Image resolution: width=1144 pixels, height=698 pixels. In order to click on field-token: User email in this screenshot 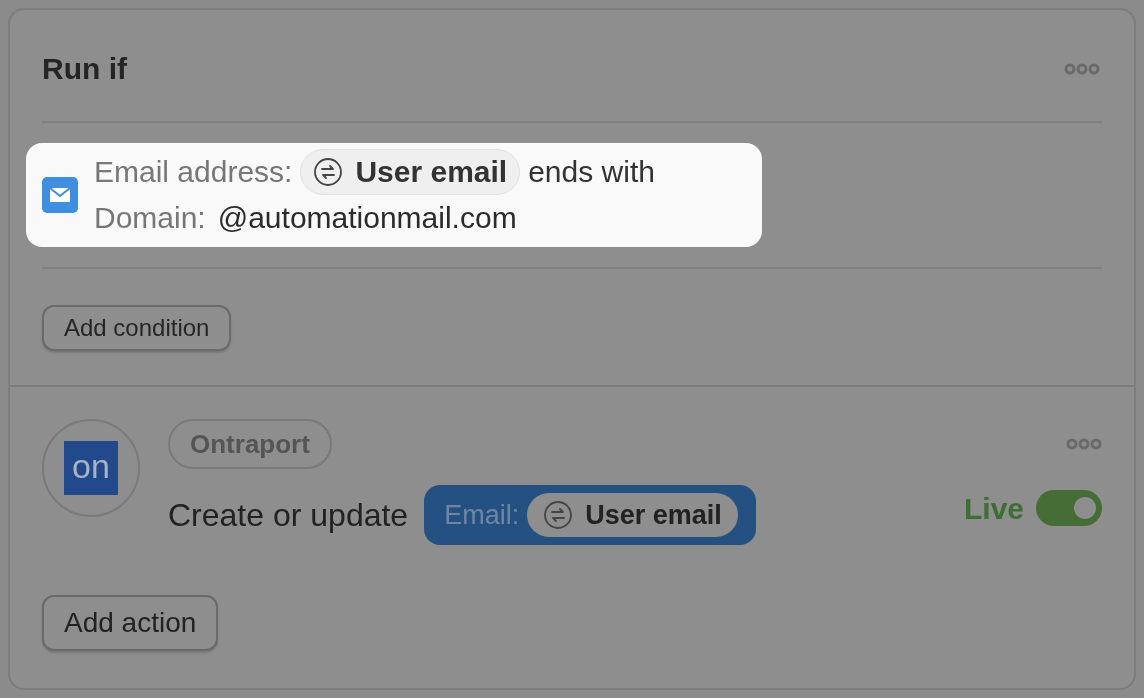, I will do `click(410, 172)`.